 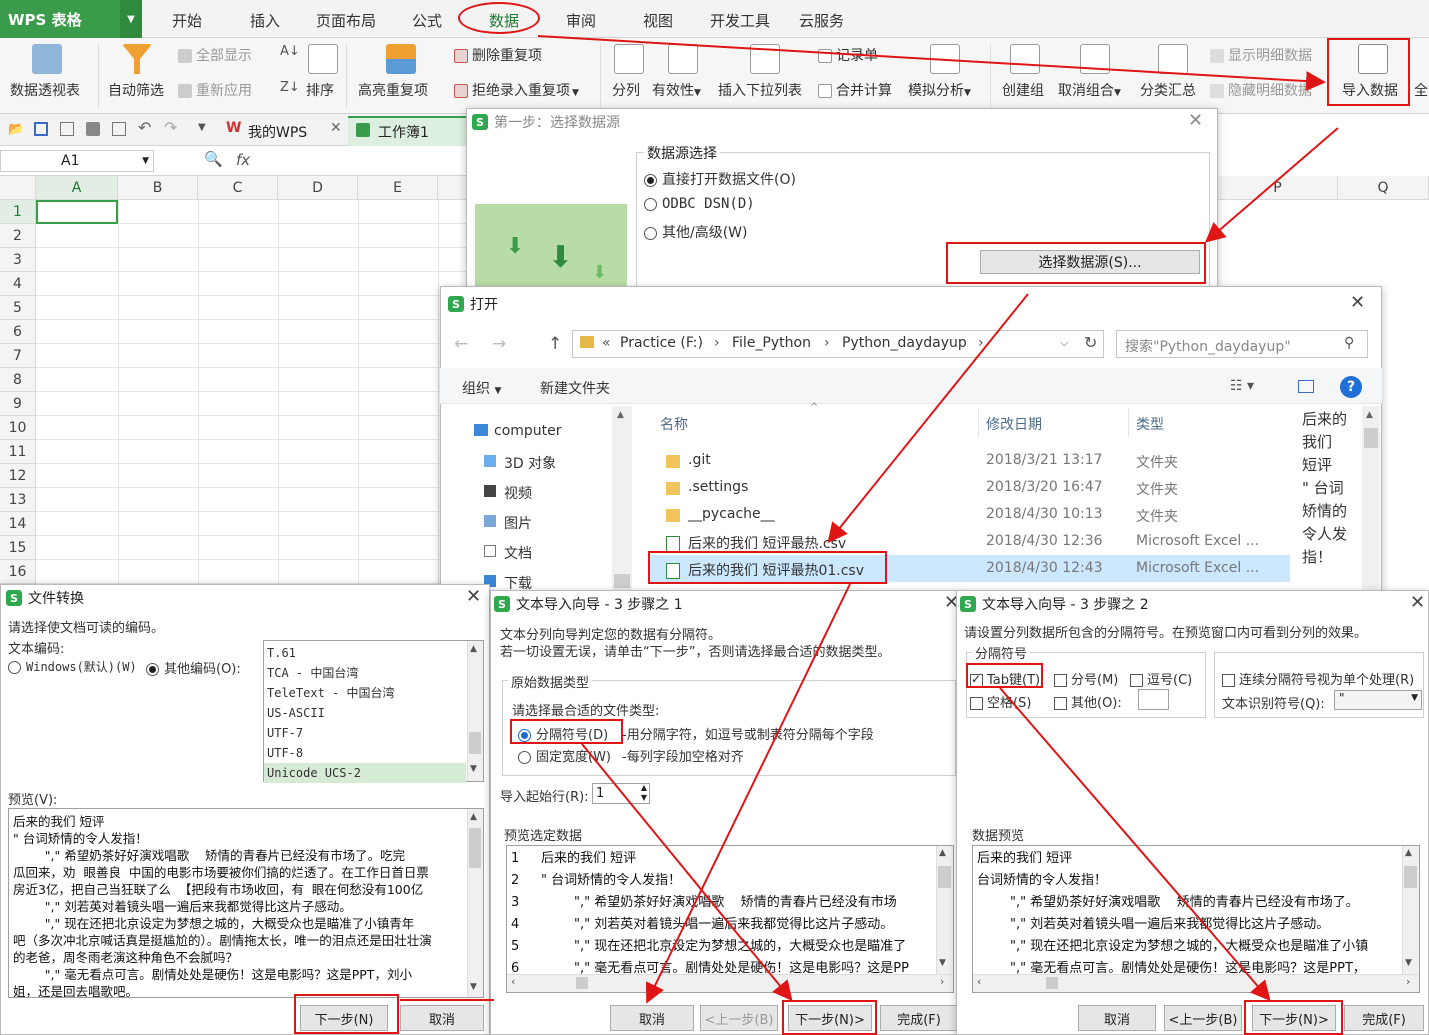 I want to click on back-icon: ←, so click(x=461, y=344).